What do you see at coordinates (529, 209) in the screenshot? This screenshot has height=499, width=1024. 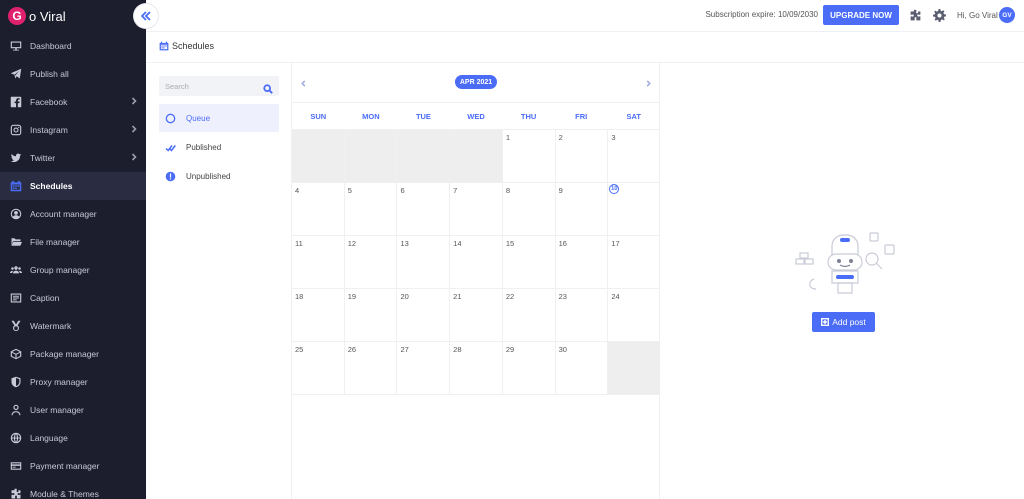 I see `calendar-day-8: 8` at bounding box center [529, 209].